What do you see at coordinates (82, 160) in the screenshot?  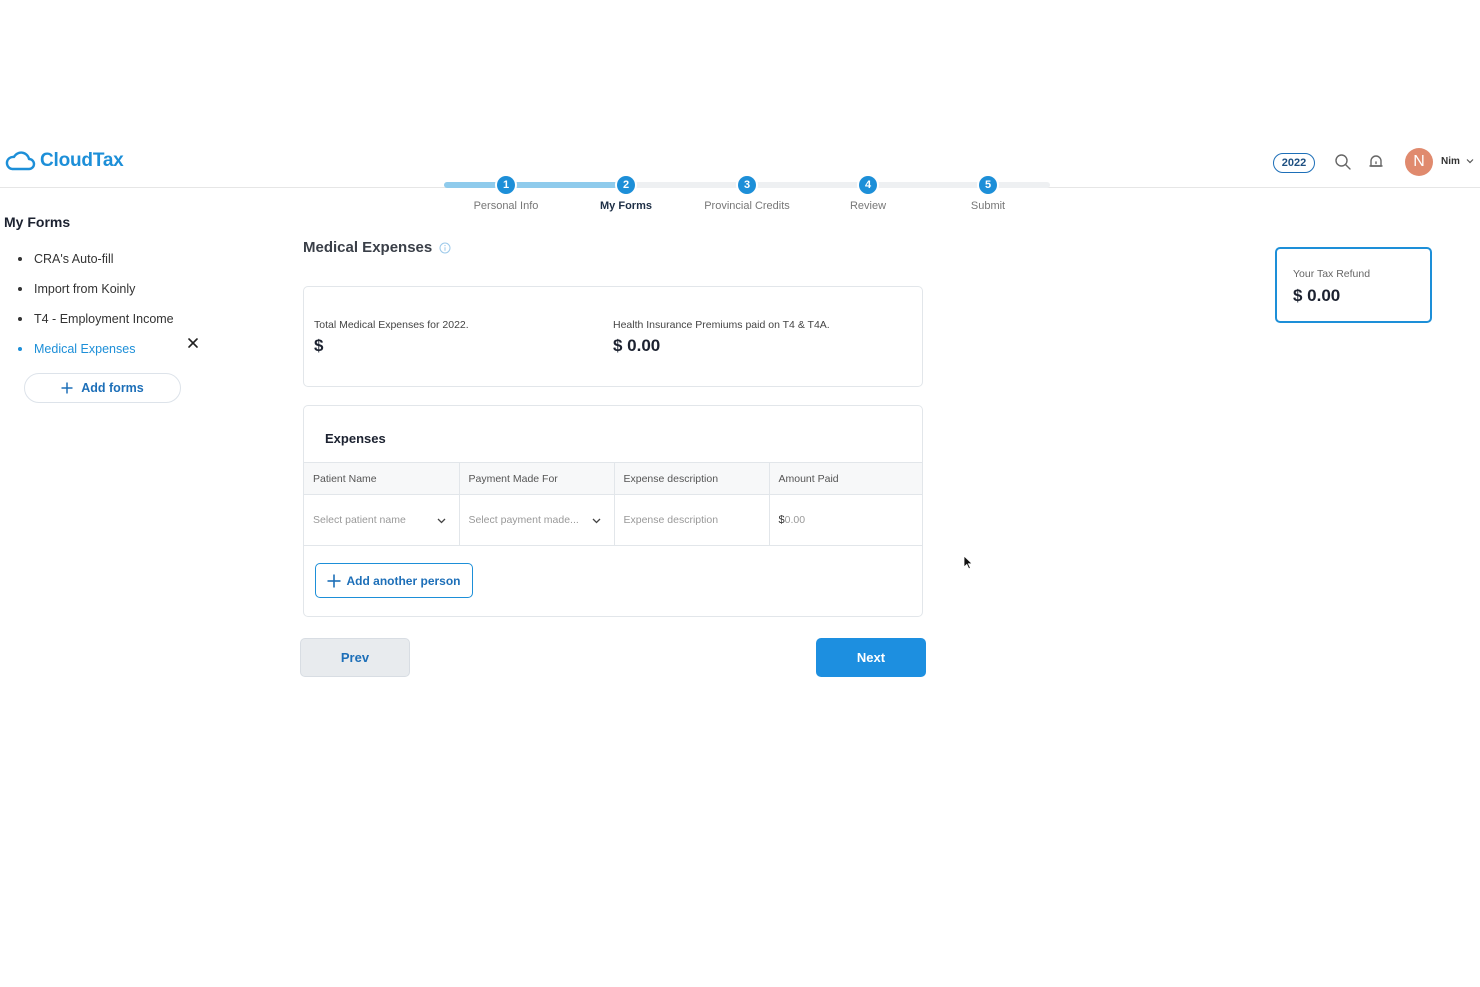 I see `logo-text: CloudTax` at bounding box center [82, 160].